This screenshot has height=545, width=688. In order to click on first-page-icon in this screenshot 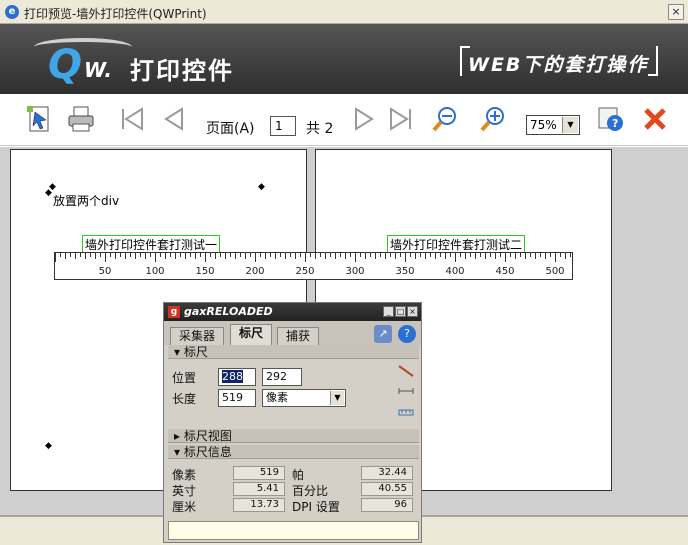, I will do `click(132, 119)`.